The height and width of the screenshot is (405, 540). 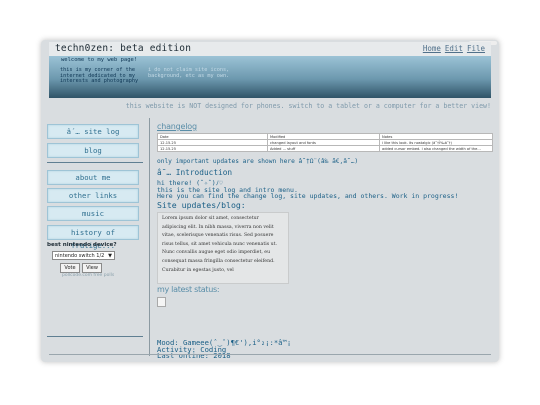 I want to click on sidebar-bottom-separator, so click(x=95, y=336).